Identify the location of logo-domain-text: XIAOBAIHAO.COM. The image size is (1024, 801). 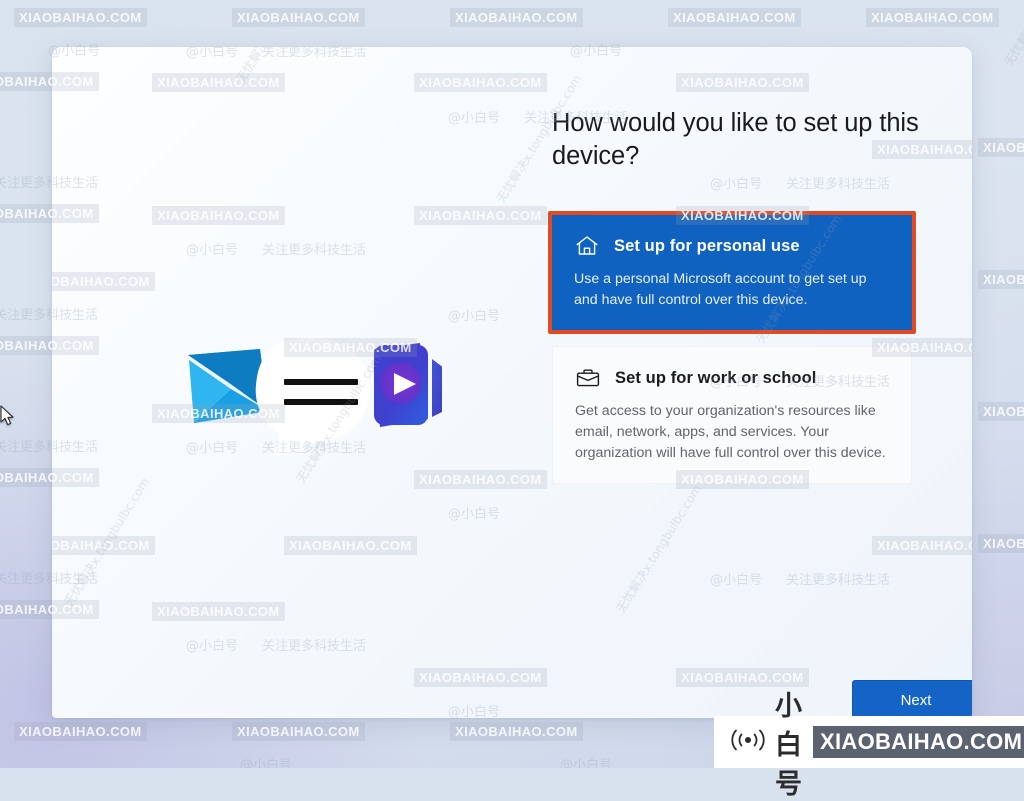
(918, 742).